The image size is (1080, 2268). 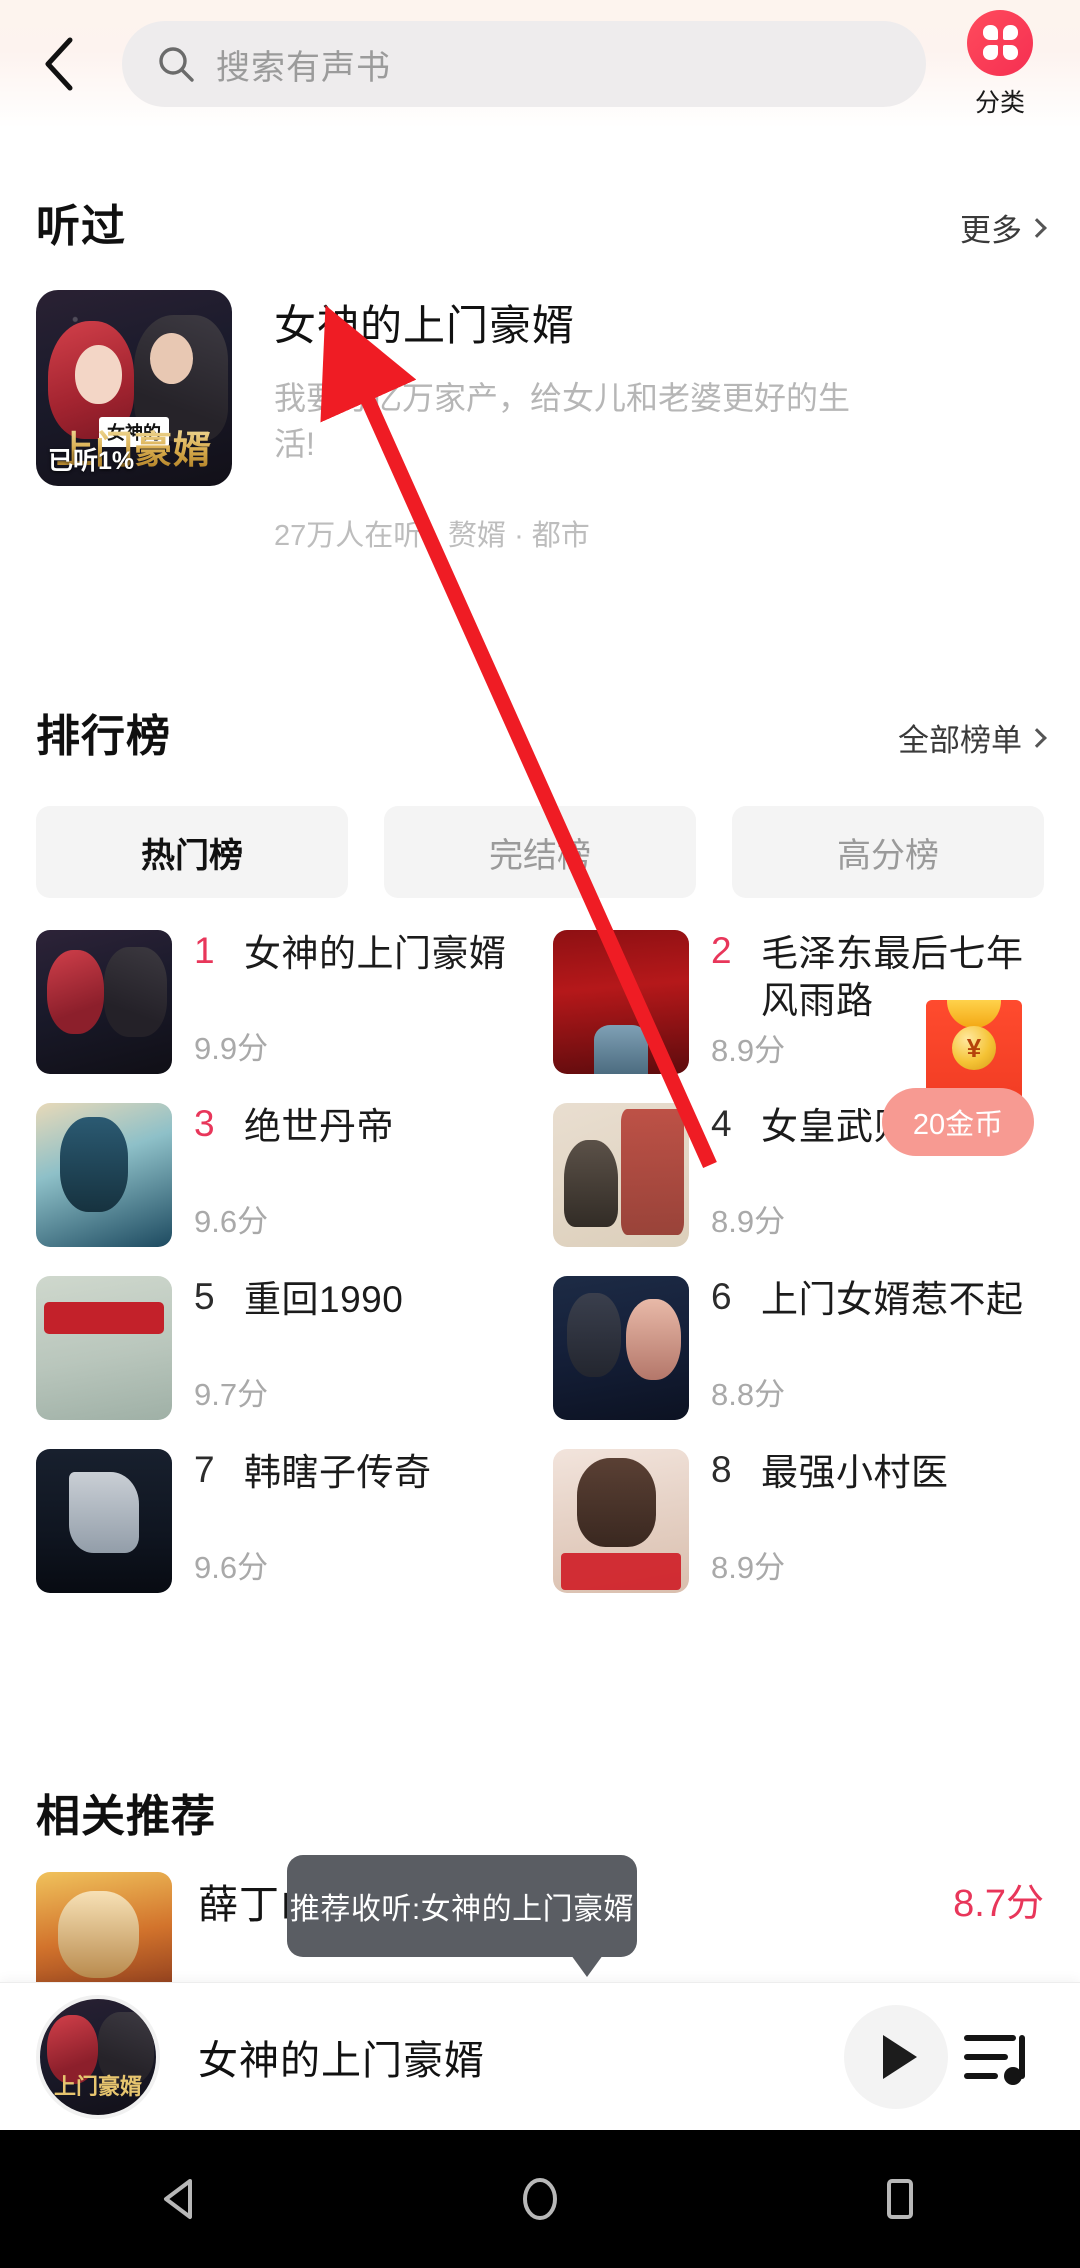 I want to click on rank-name: 女神的上门豪婿, so click(x=375, y=953).